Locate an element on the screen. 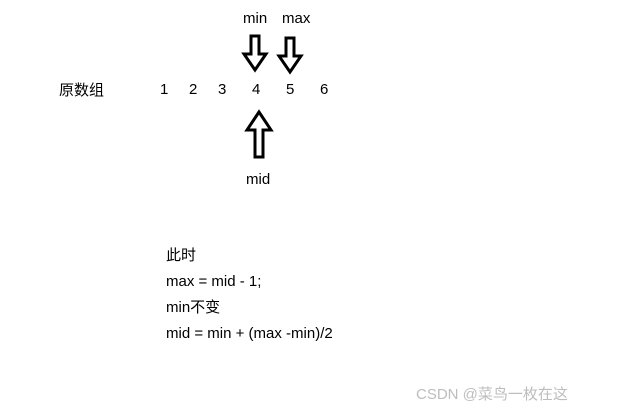 This screenshot has height=412, width=622. mid-pointer-label: mid is located at coordinates (258, 179).